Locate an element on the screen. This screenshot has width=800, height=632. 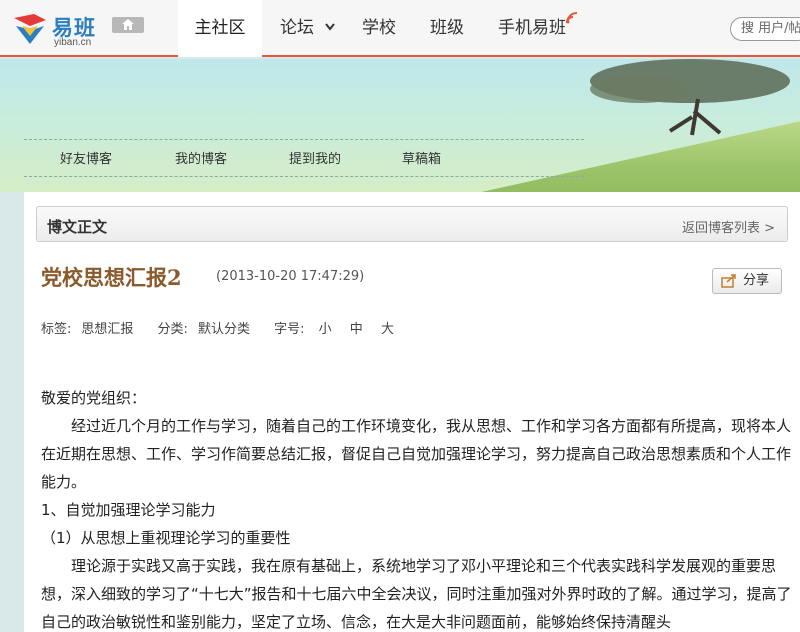
tags-label: 标签: 思想汇报 is located at coordinates (92, 329).